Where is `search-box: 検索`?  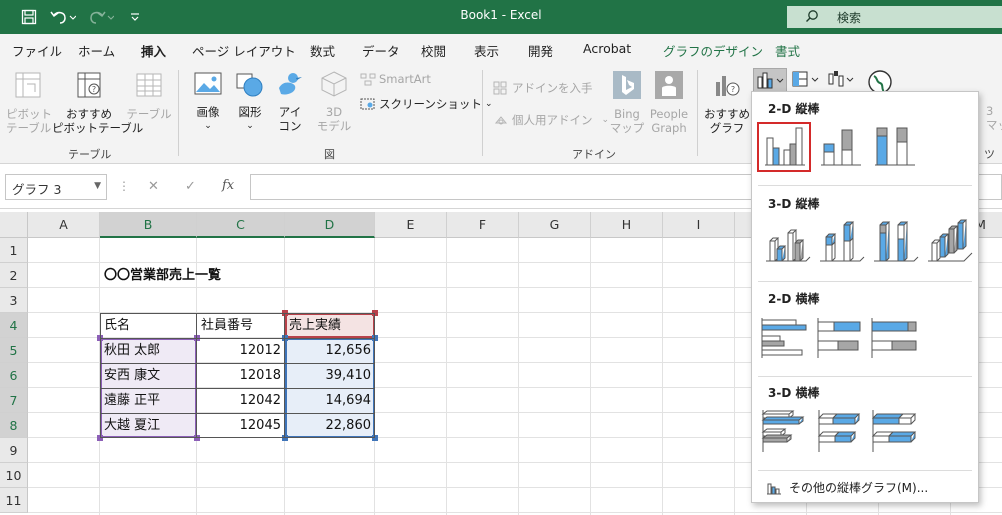 search-box: 検索 is located at coordinates (894, 17).